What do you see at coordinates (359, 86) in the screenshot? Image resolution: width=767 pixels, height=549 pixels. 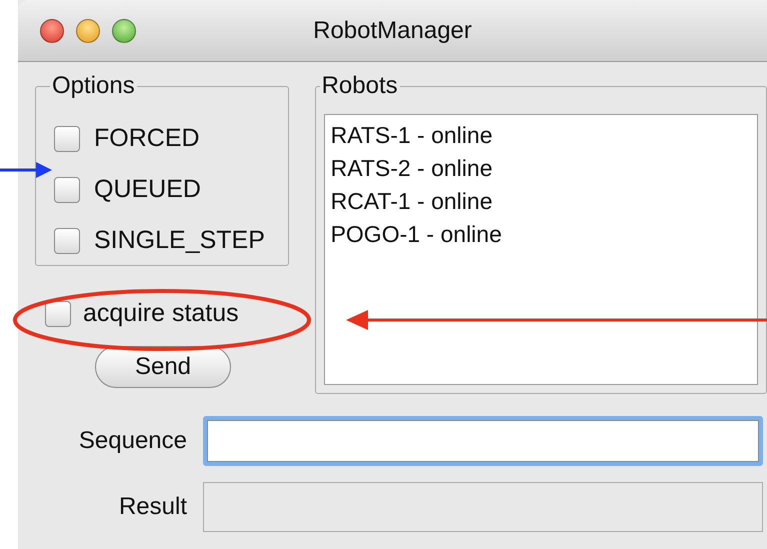 I see `group-title: Robots` at bounding box center [359, 86].